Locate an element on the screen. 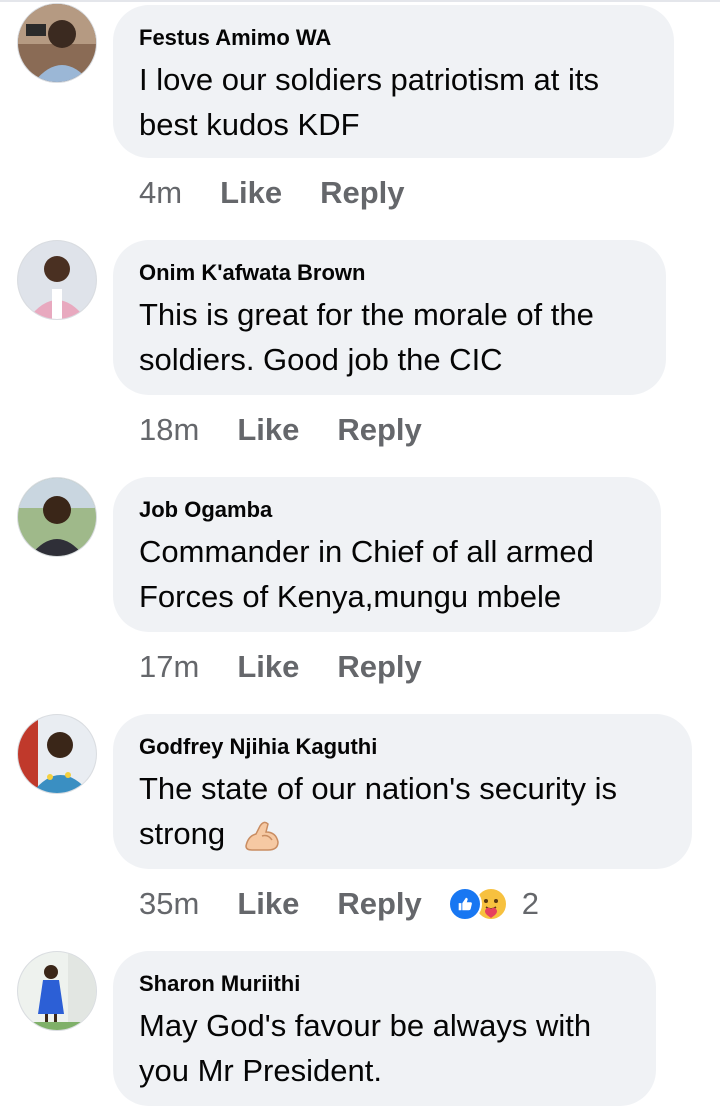 The height and width of the screenshot is (1106, 720). reaction-summary: 2 is located at coordinates (493, 904).